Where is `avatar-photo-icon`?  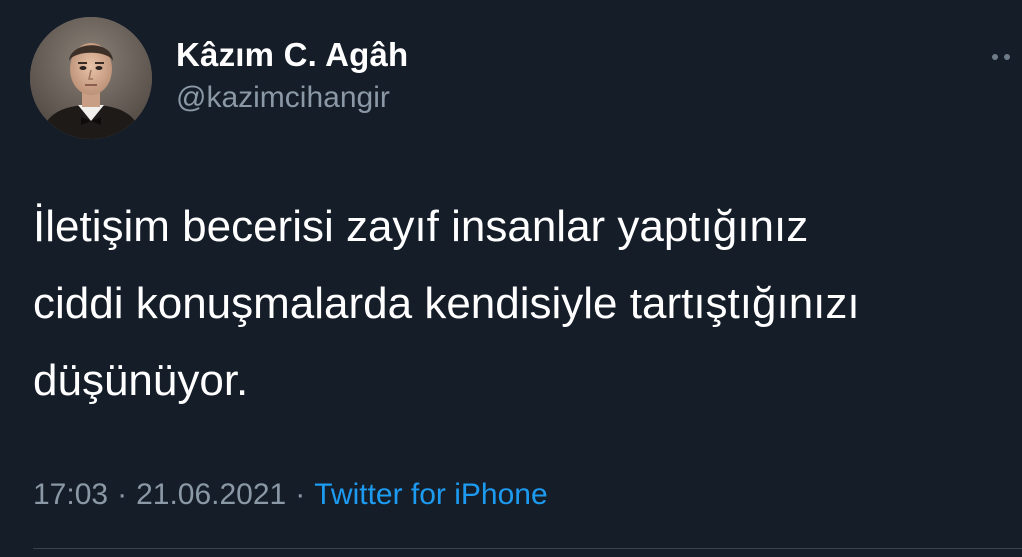 avatar-photo-icon is located at coordinates (91, 78).